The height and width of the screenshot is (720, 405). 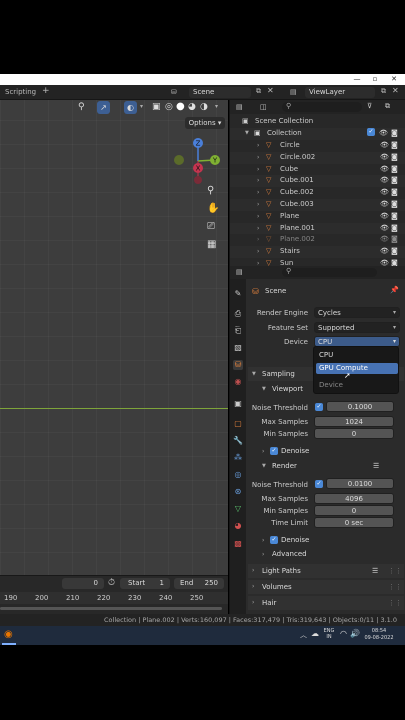 What do you see at coordinates (357, 327) in the screenshot?
I see `feature-set-select: Supported ▾` at bounding box center [357, 327].